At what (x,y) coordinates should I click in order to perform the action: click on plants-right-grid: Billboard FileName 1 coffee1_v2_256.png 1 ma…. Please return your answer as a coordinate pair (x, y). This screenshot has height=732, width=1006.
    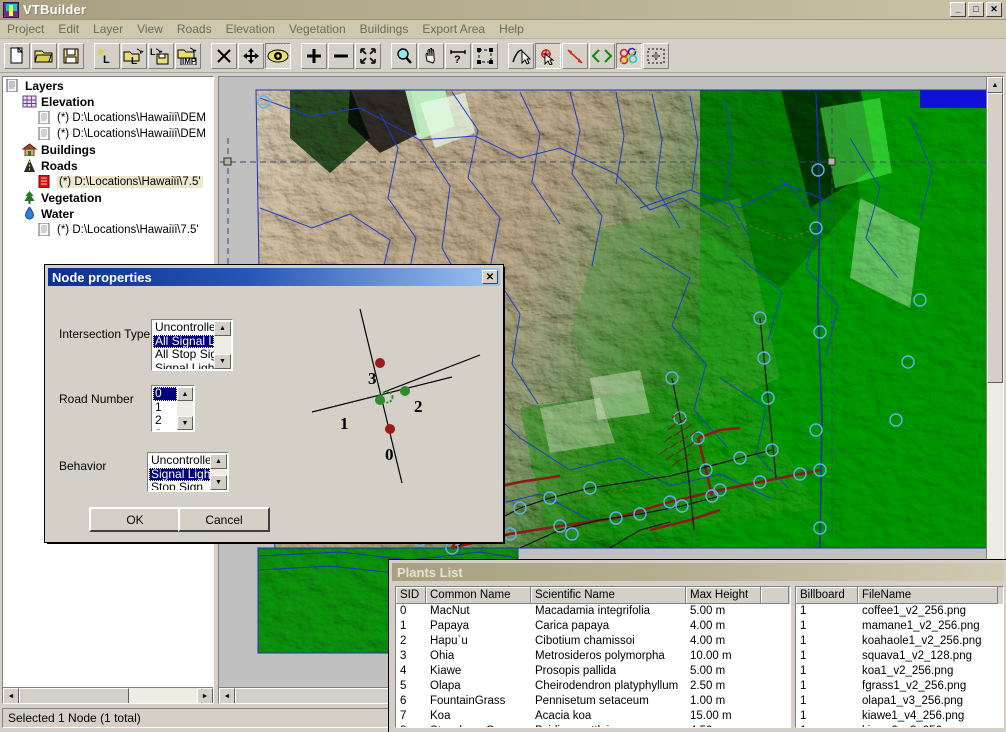
    Looking at the image, I should click on (899, 657).